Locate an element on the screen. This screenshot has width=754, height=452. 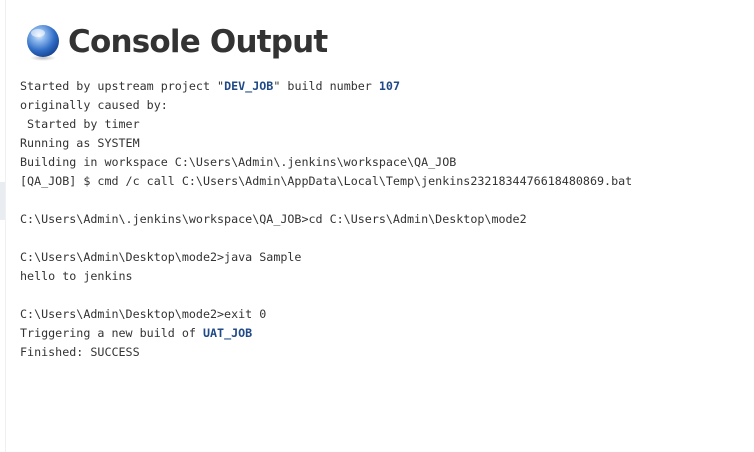
upstream-project-link: DEV_JOB is located at coordinates (248, 86).